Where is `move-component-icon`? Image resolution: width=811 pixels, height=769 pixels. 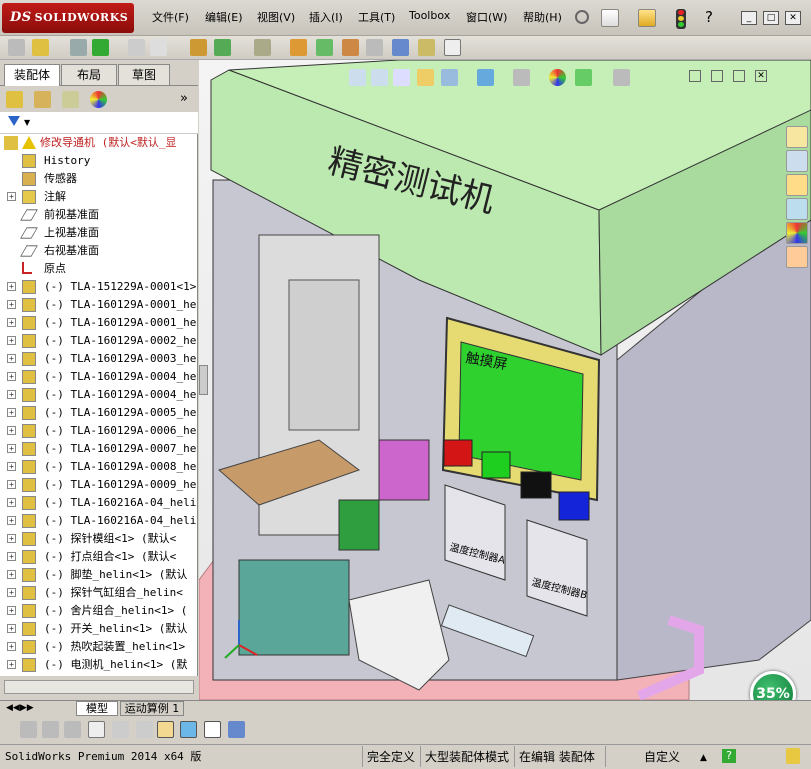 move-component-icon is located at coordinates (158, 47).